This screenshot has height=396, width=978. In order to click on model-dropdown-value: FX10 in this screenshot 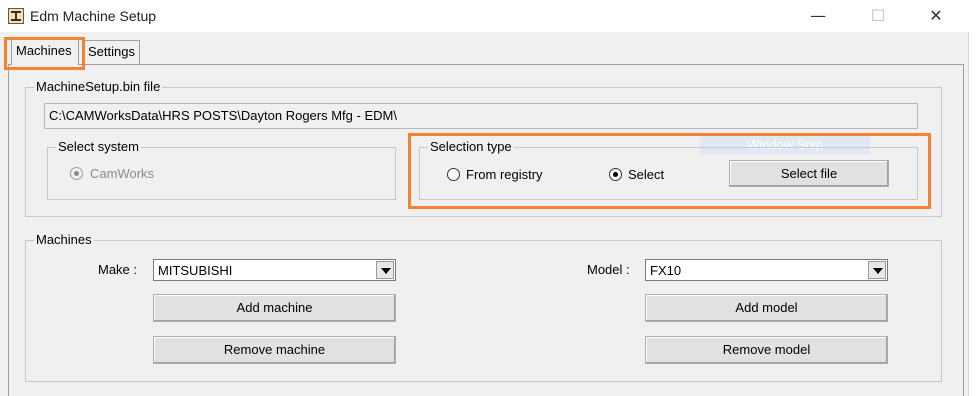, I will do `click(666, 270)`.